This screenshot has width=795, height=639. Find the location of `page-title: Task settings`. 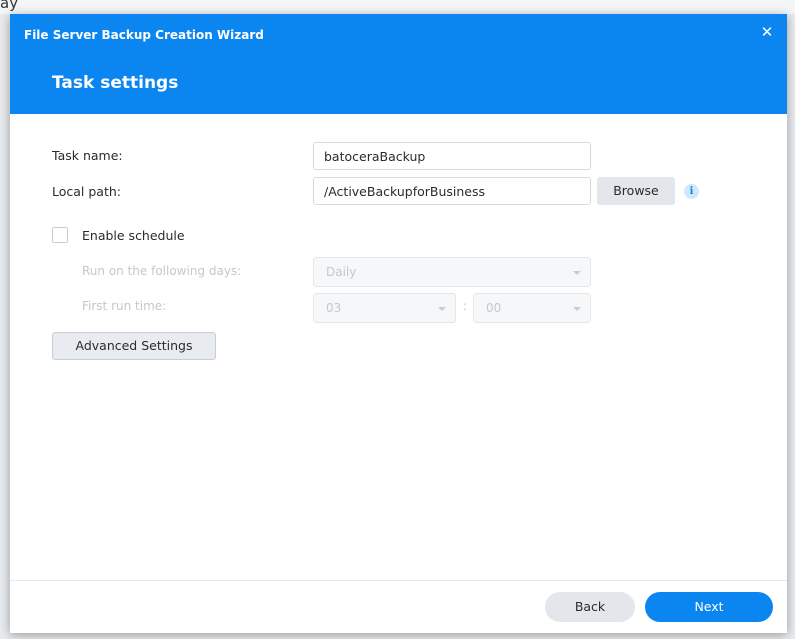

page-title: Task settings is located at coordinates (115, 83).